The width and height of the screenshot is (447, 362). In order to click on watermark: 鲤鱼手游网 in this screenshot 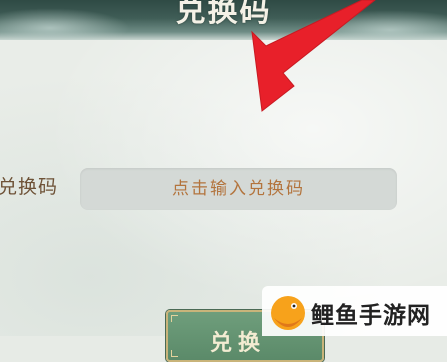, I will do `click(354, 311)`.